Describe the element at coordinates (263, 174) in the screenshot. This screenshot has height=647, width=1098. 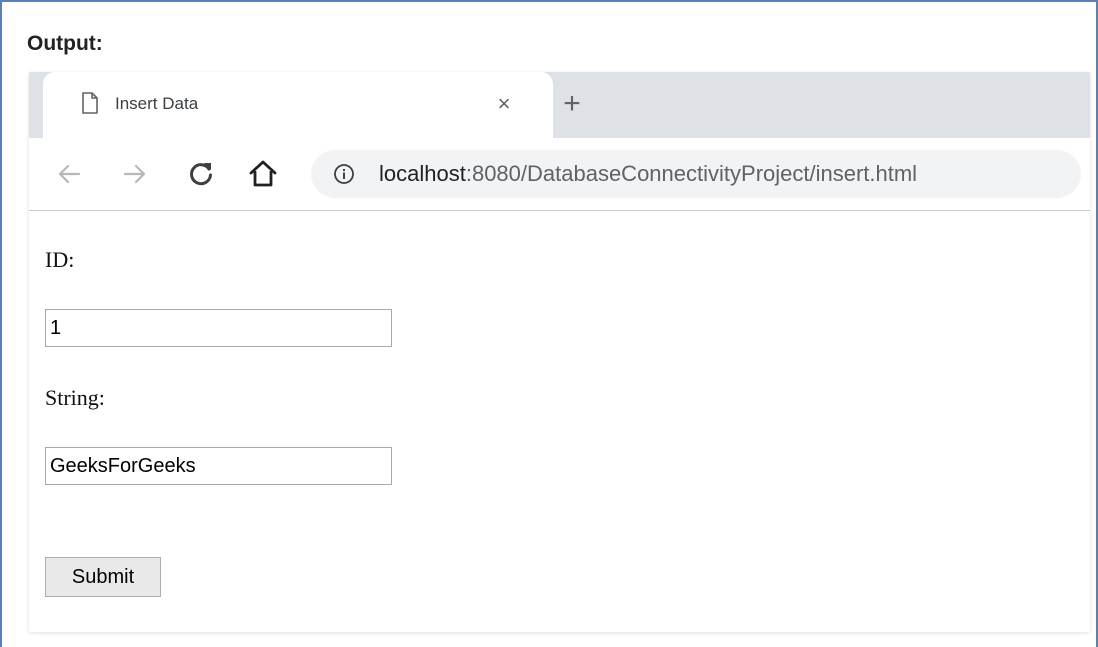
I see `home-icon` at that location.